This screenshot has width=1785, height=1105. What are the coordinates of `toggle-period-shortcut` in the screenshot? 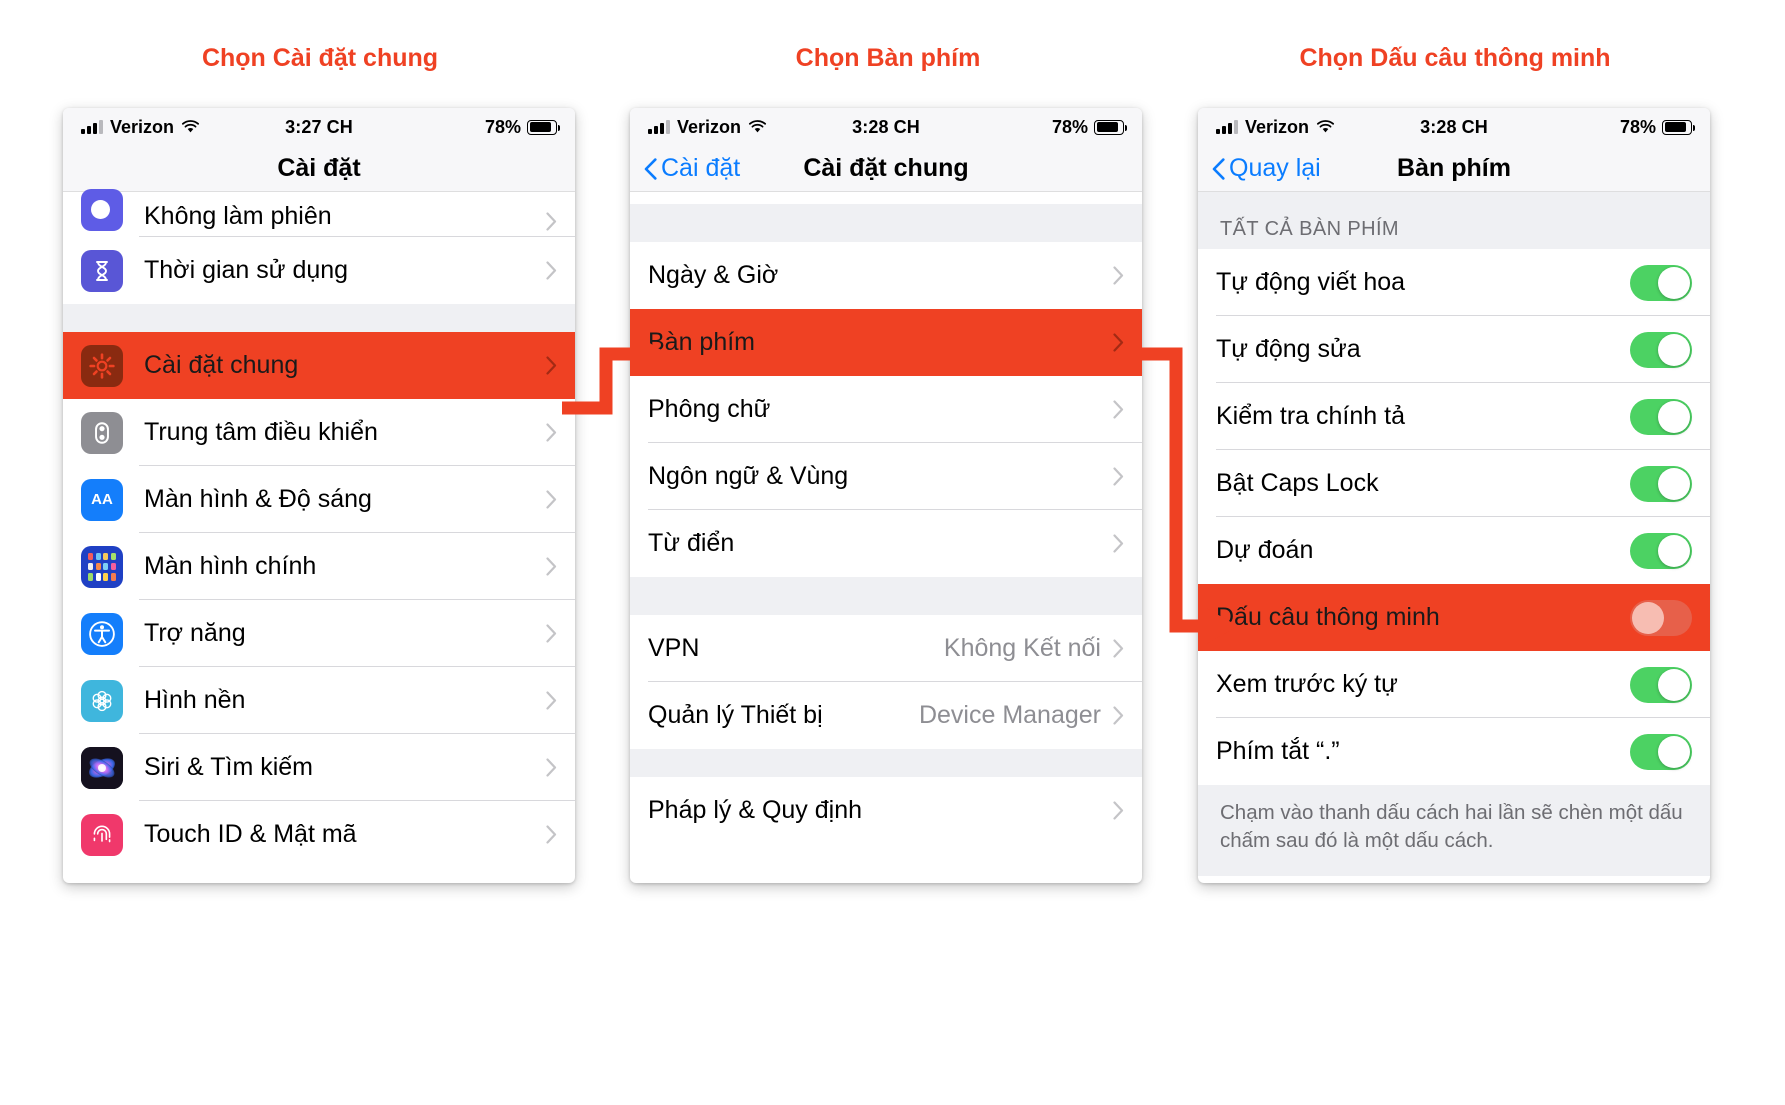 It's located at (1661, 751).